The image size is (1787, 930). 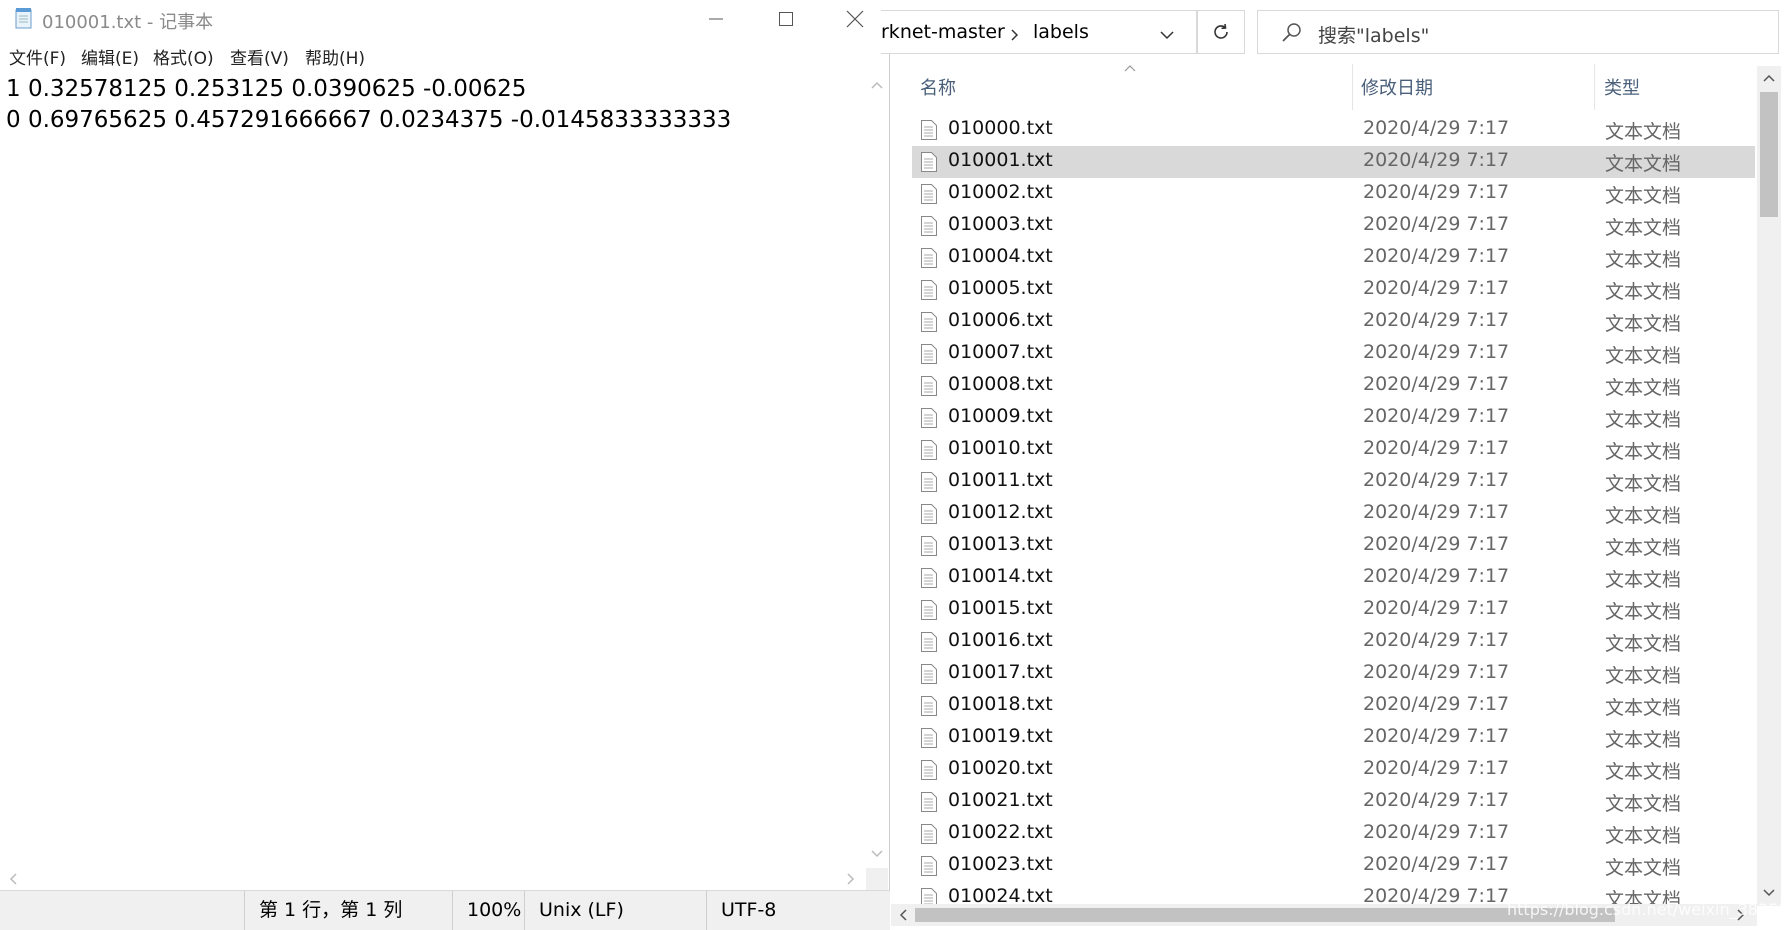 I want to click on menu-help: 帮助(H), so click(x=335, y=56).